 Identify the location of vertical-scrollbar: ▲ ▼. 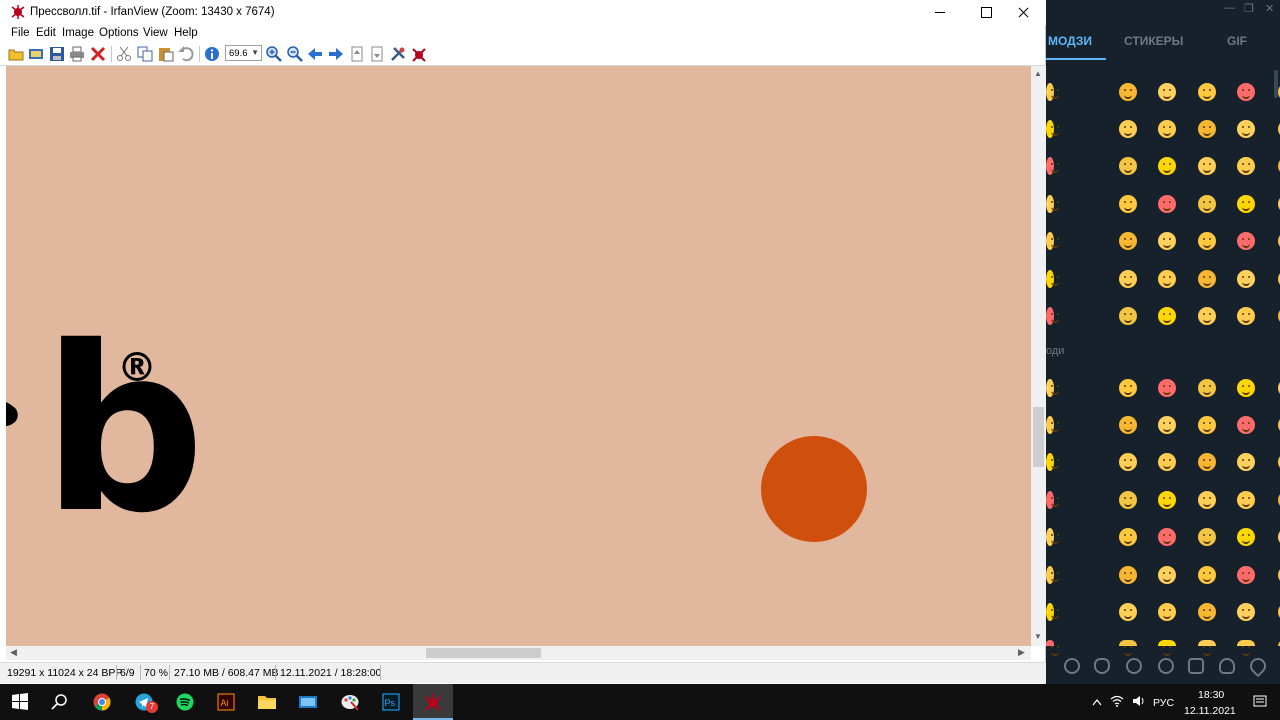
(1038, 356).